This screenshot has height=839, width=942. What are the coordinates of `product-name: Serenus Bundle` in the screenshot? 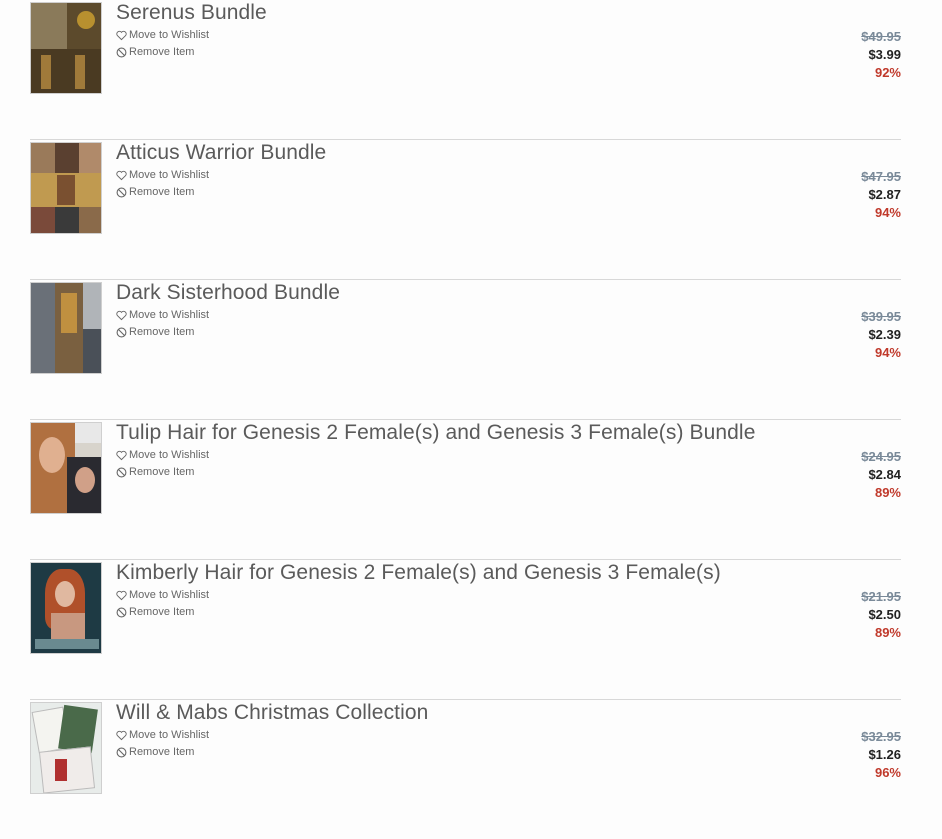 It's located at (191, 13).